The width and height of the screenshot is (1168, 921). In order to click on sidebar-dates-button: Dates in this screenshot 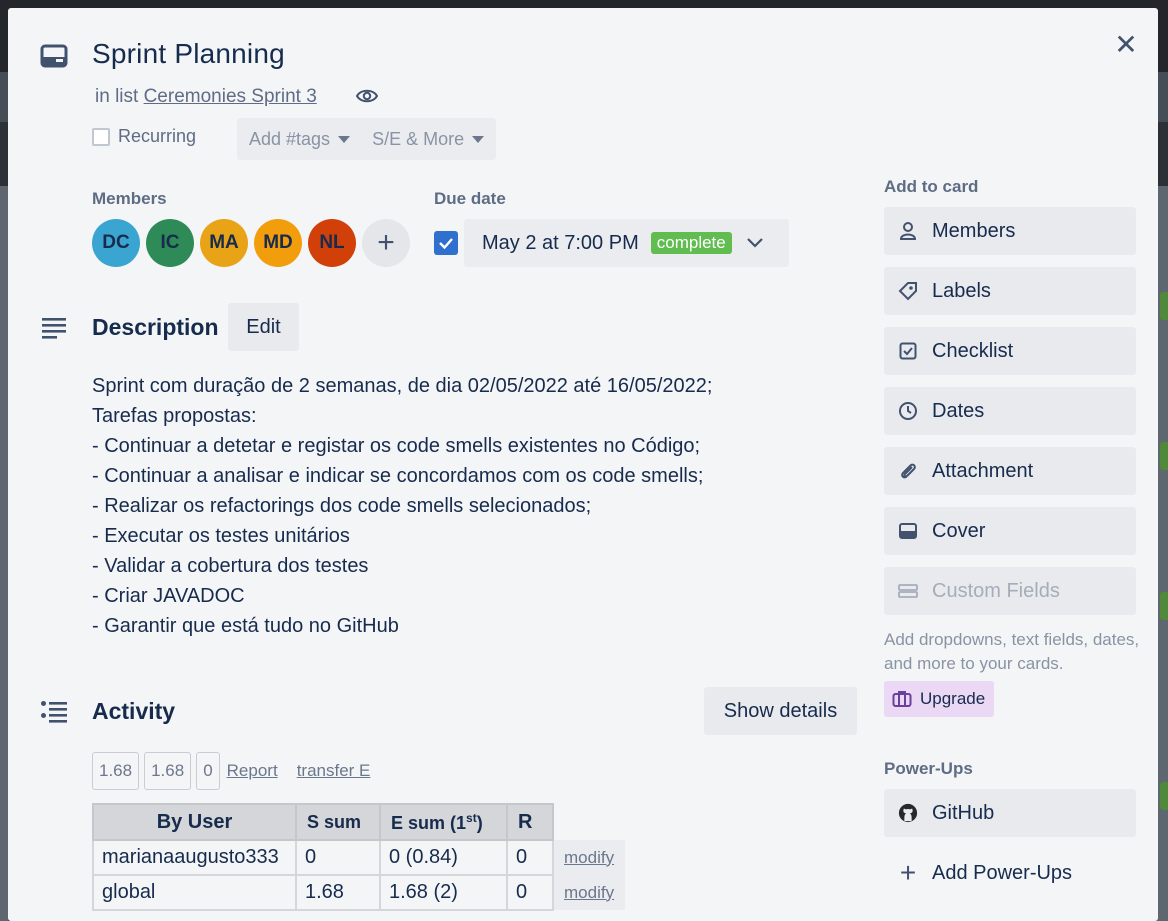, I will do `click(1010, 411)`.